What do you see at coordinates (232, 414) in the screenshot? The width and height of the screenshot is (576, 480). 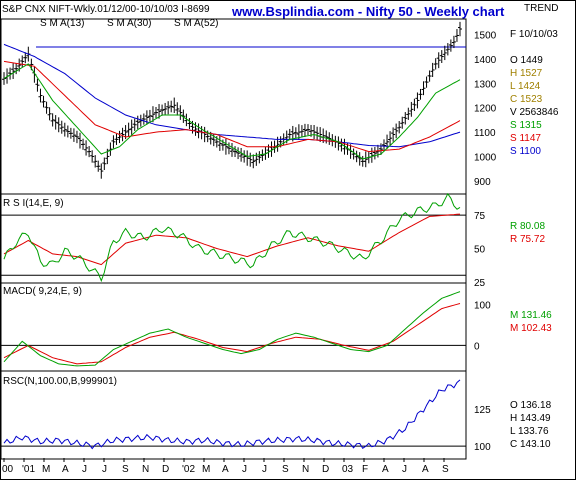 I see `rsc-line` at bounding box center [232, 414].